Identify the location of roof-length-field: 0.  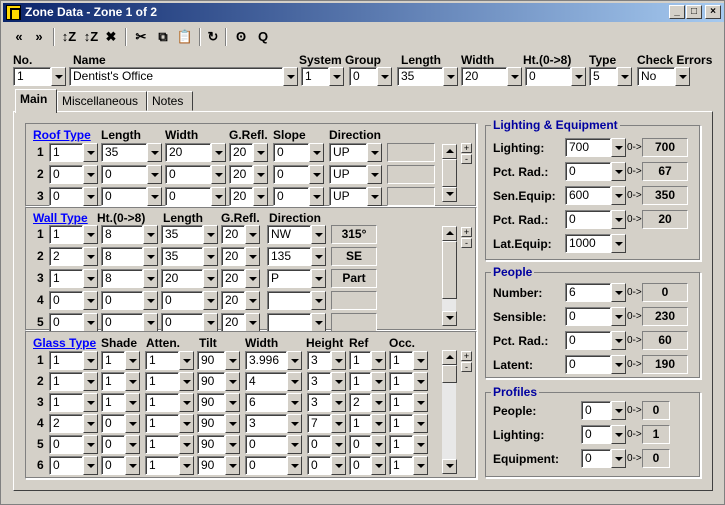
(124, 174).